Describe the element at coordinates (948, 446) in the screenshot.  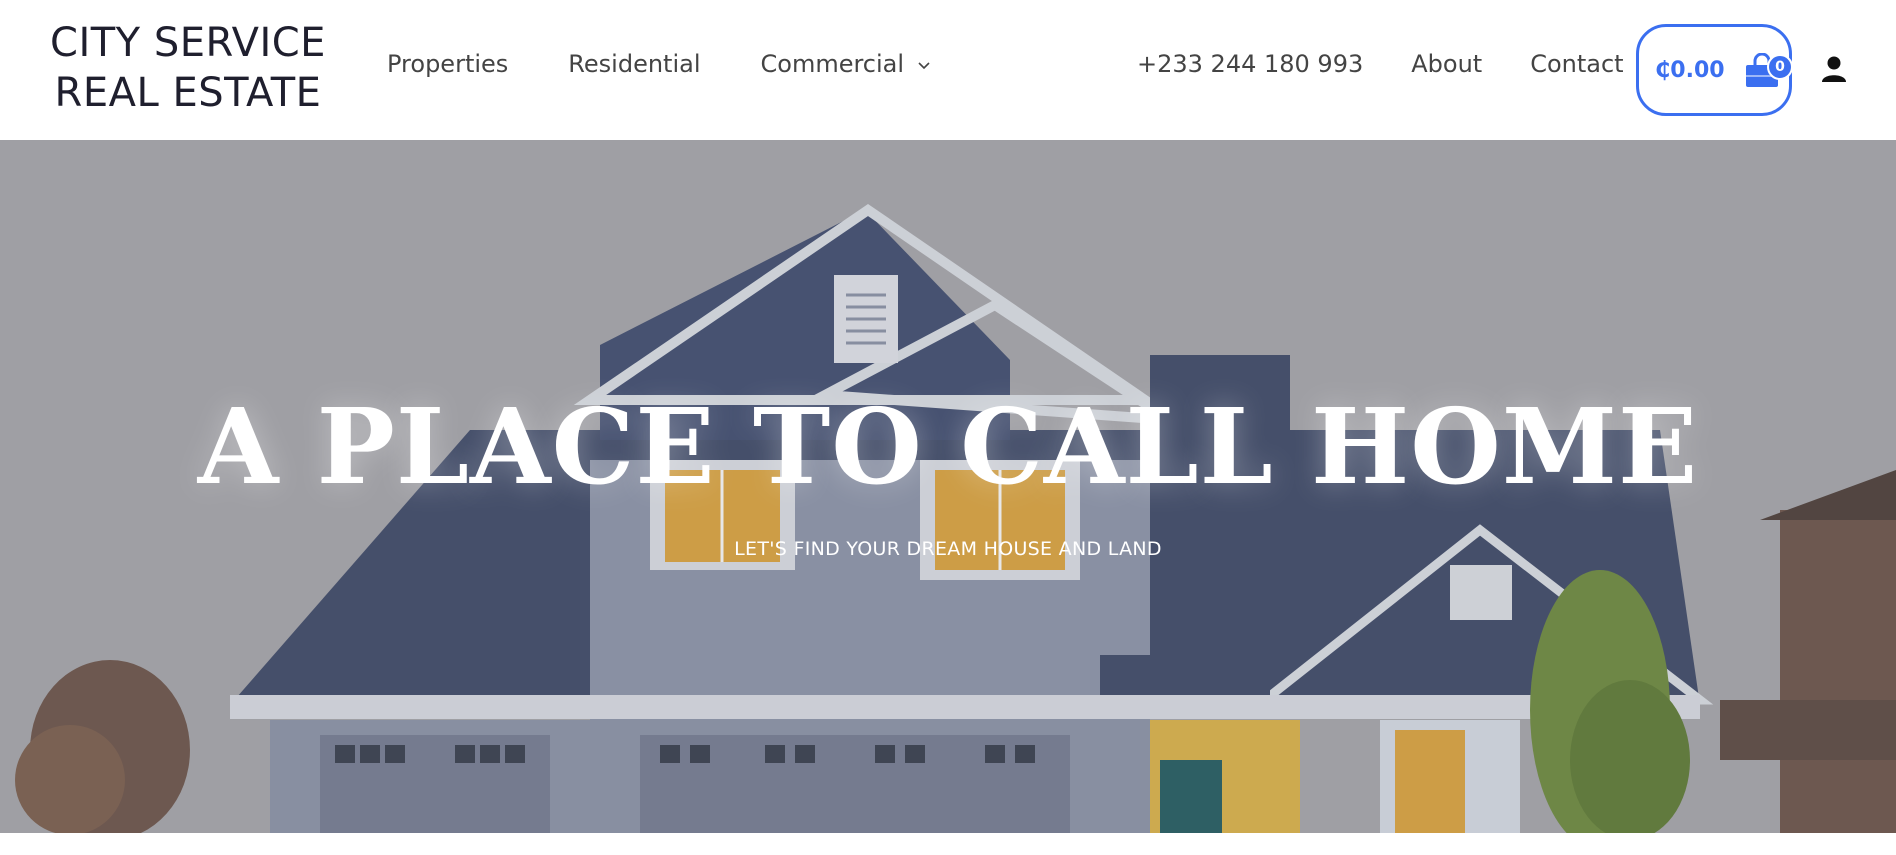
I see `hero-title: A PLACE TO CALL HOME` at that location.